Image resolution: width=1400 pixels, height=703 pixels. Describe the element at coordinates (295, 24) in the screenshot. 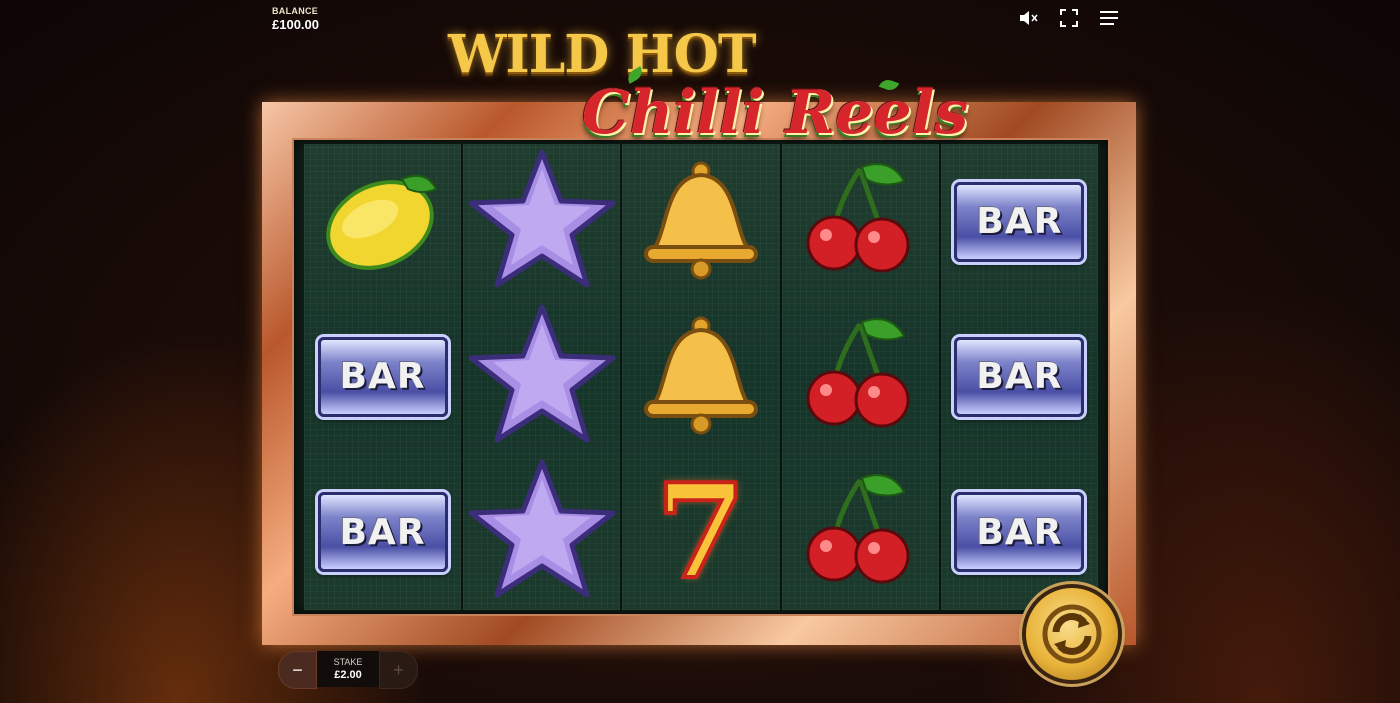

I see `balance-value: £100.00` at that location.